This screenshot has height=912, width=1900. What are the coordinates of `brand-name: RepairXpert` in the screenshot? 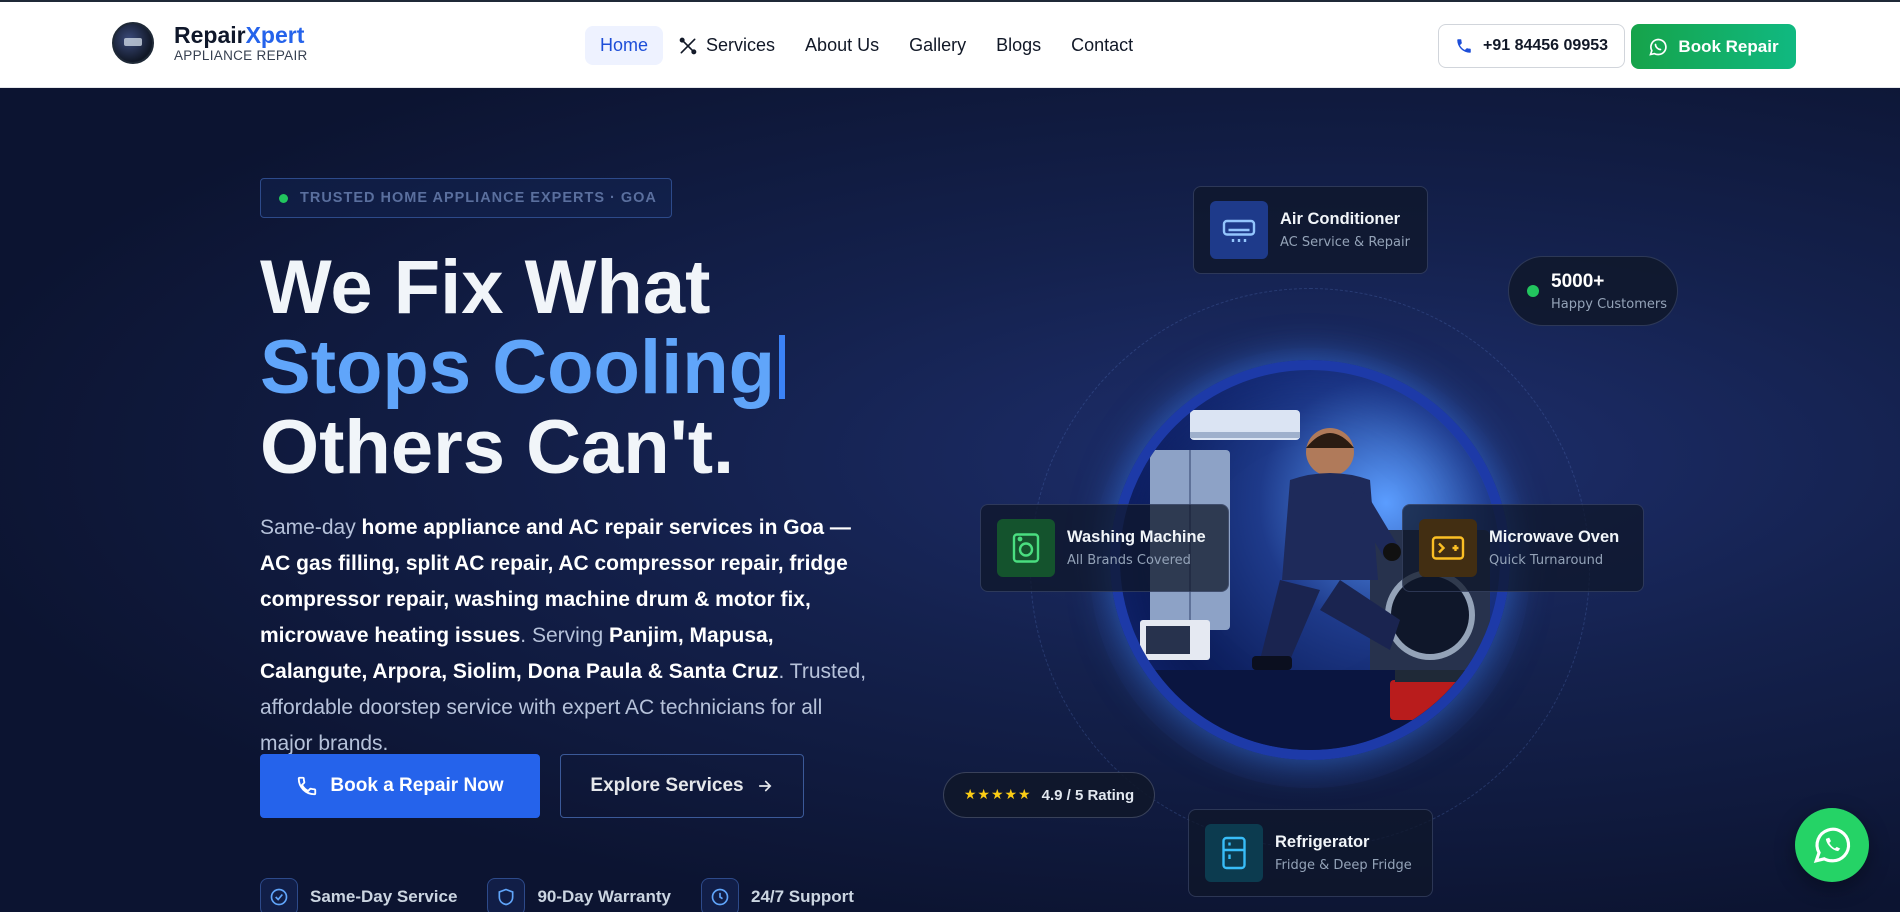 It's located at (239, 34).